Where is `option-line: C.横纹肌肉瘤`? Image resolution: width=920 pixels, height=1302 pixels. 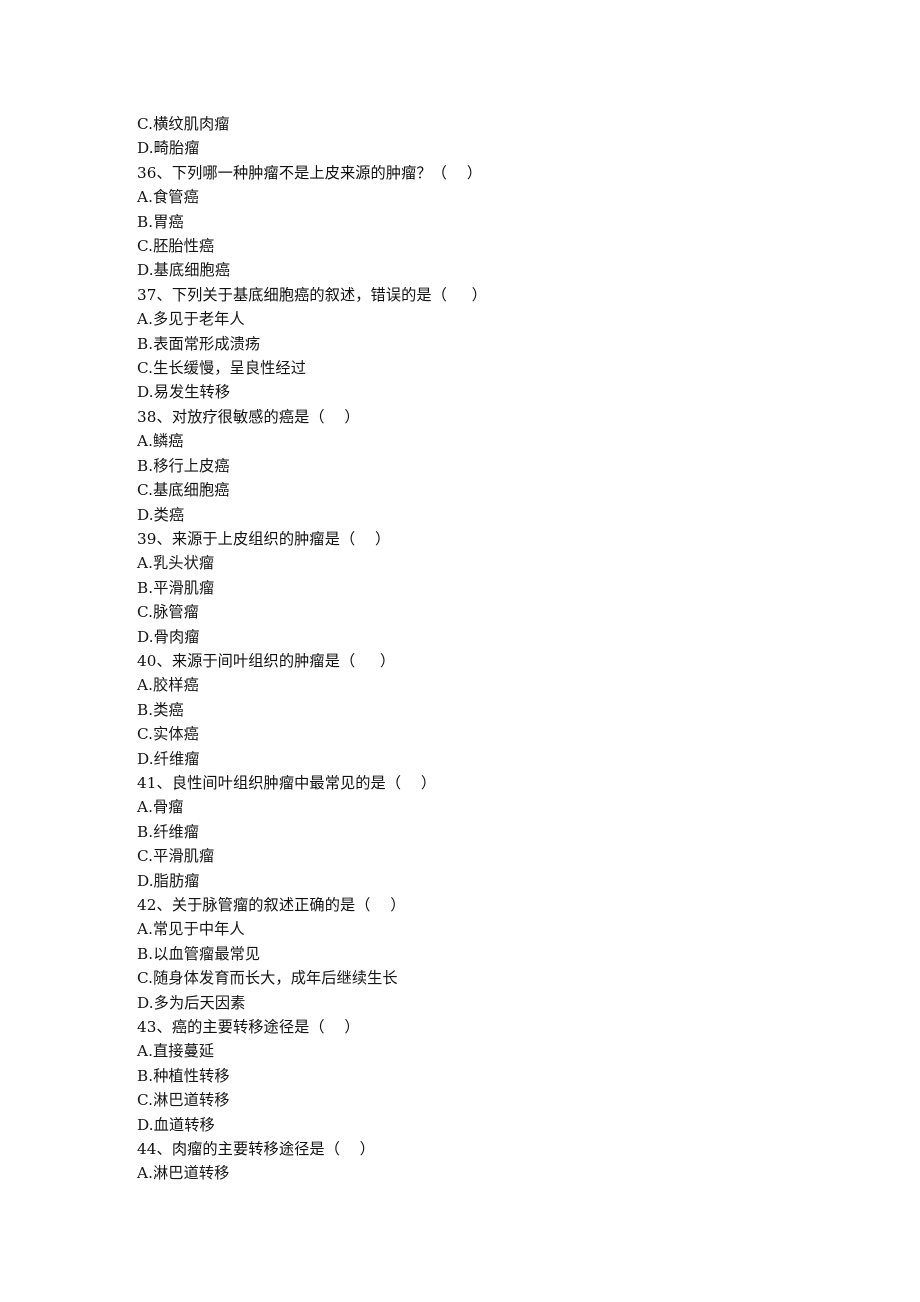
option-line: C.横纹肌肉瘤 is located at coordinates (183, 124).